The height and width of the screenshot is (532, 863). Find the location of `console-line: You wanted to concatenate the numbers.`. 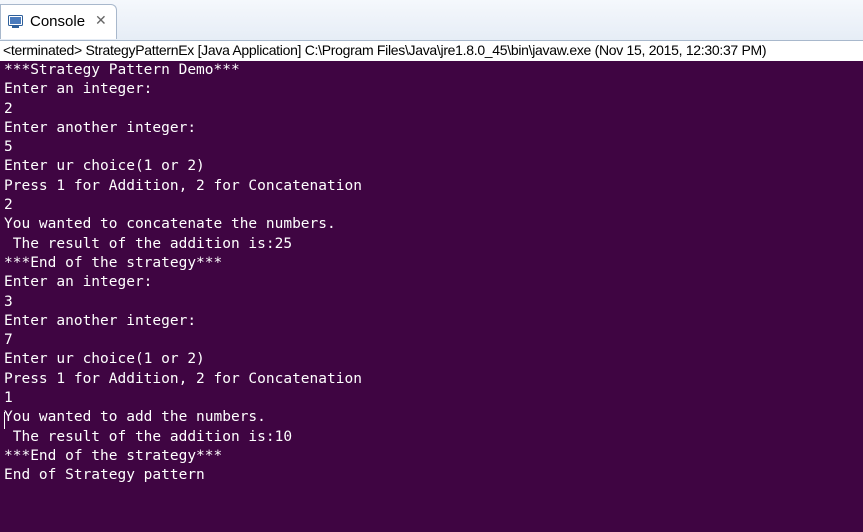

console-line: You wanted to concatenate the numbers. is located at coordinates (170, 224).